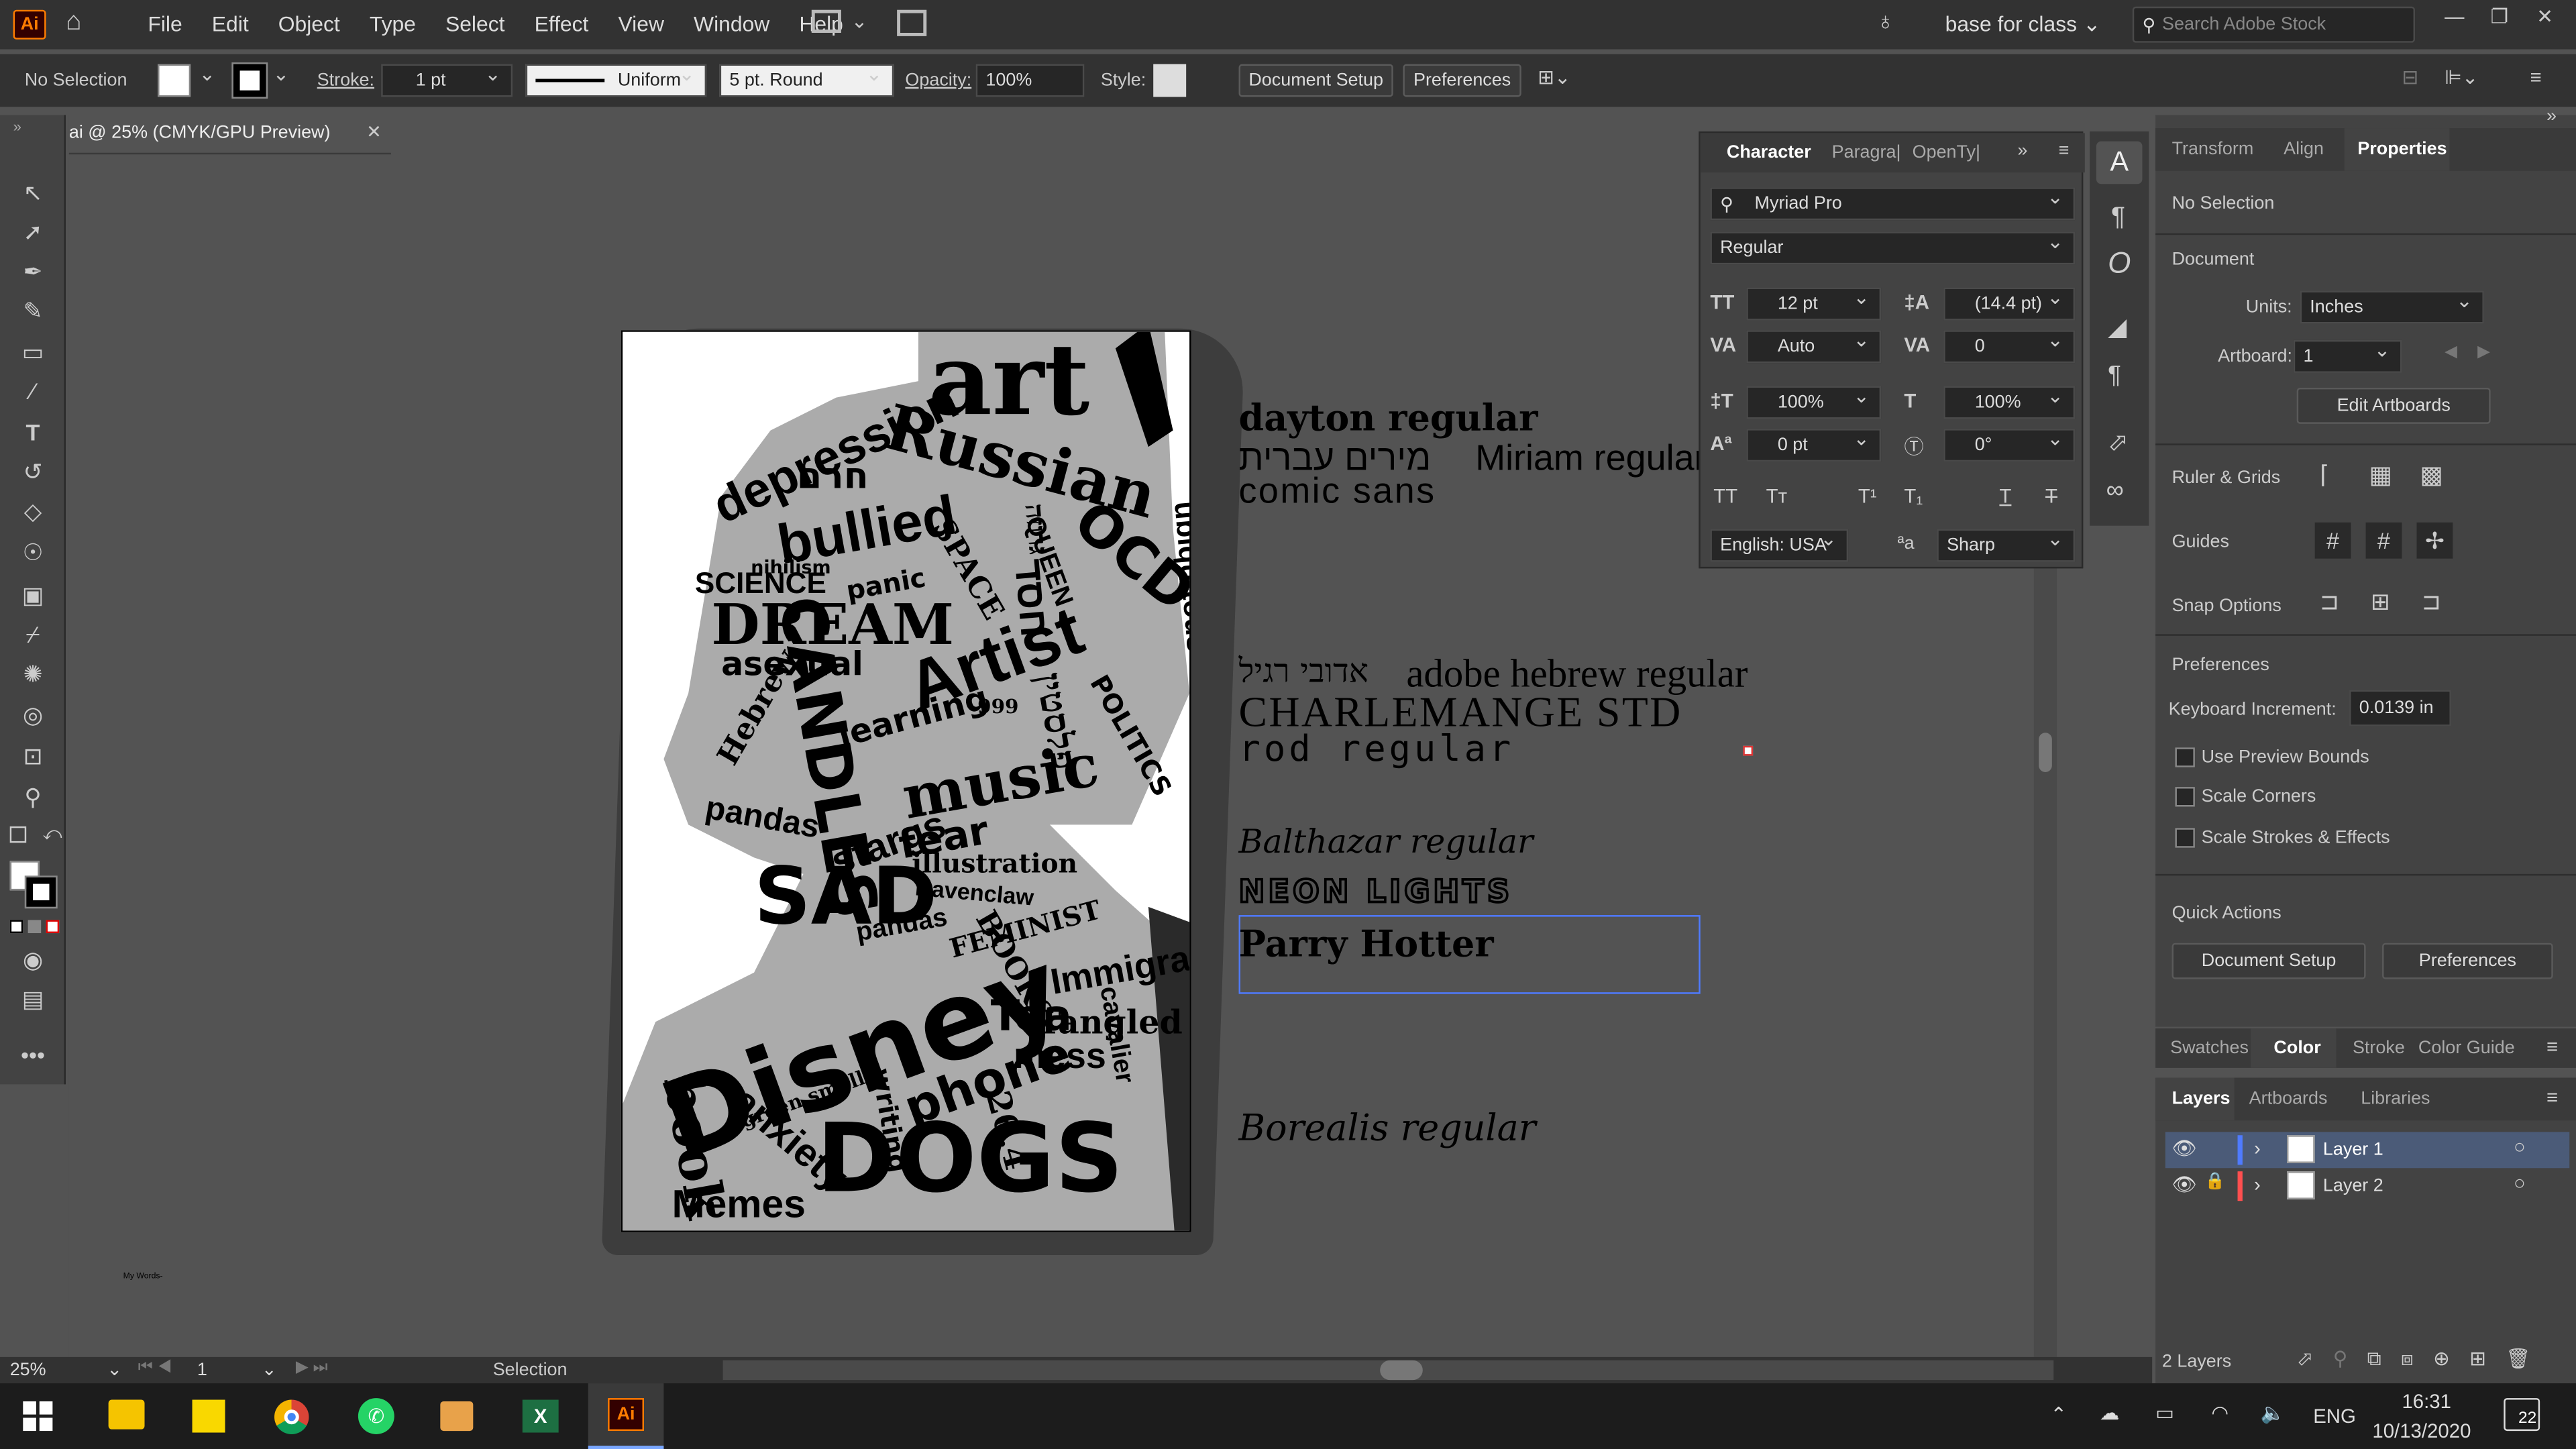 Image resolution: width=2576 pixels, height=1449 pixels. What do you see at coordinates (2334, 1416) in the screenshot?
I see `language-indicator: ENG` at bounding box center [2334, 1416].